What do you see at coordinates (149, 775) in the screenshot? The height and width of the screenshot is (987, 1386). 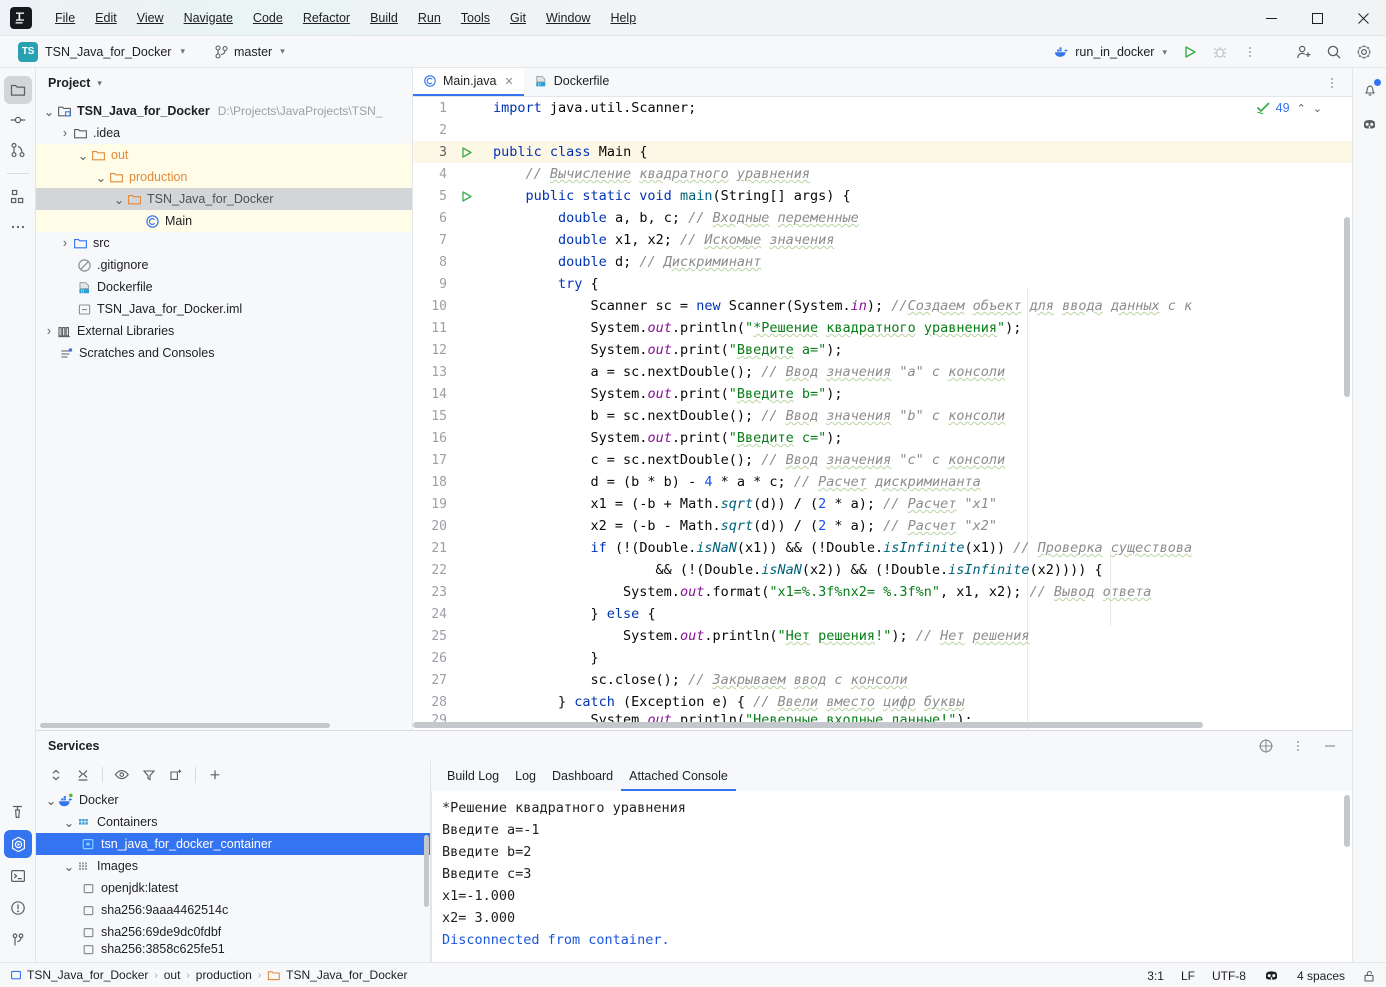 I see `filter-icon` at bounding box center [149, 775].